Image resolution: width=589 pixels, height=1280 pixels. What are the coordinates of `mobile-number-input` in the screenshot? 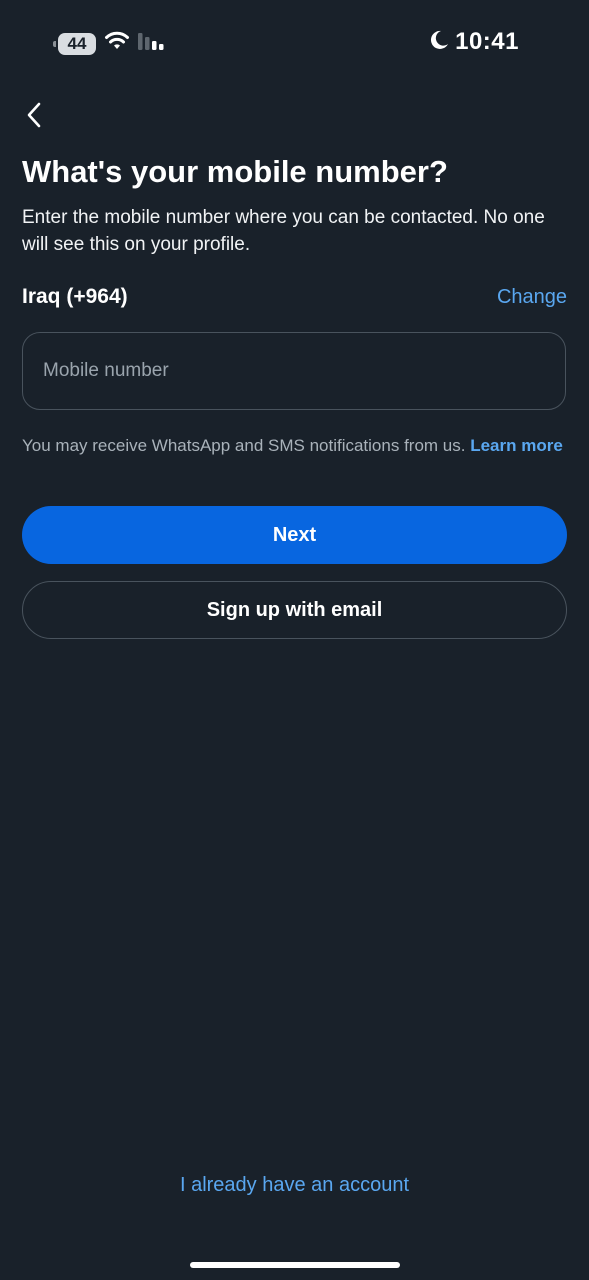 It's located at (294, 371).